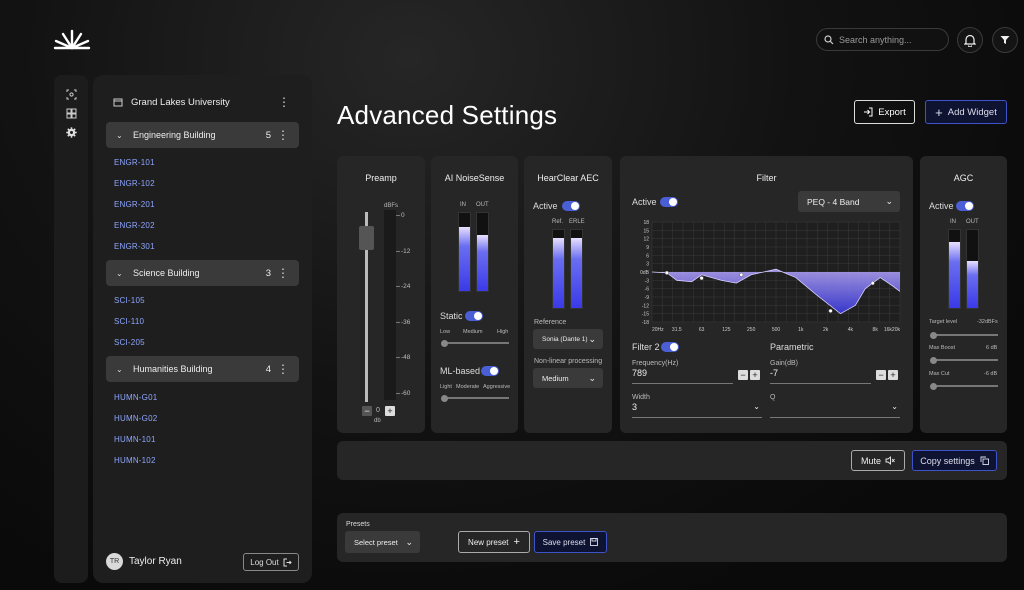 This screenshot has width=1024, height=590. Describe the element at coordinates (382, 542) in the screenshot. I see `preset-select: Select preset ⌄` at that location.